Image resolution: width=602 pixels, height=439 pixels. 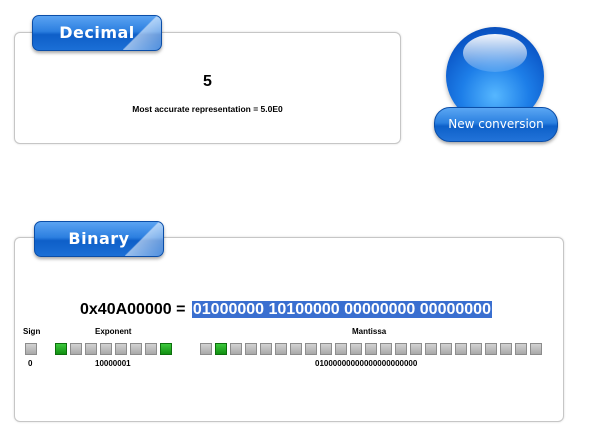 I want to click on mantissa-value: 01000000000000000000000, so click(x=366, y=363).